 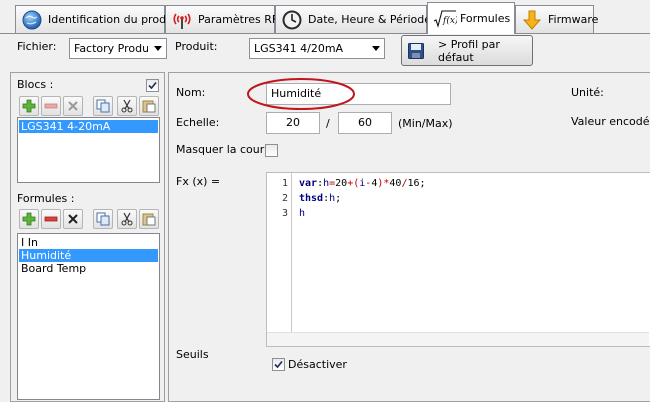 I want to click on tab-formulas: f(x) Formules, so click(x=471, y=18).